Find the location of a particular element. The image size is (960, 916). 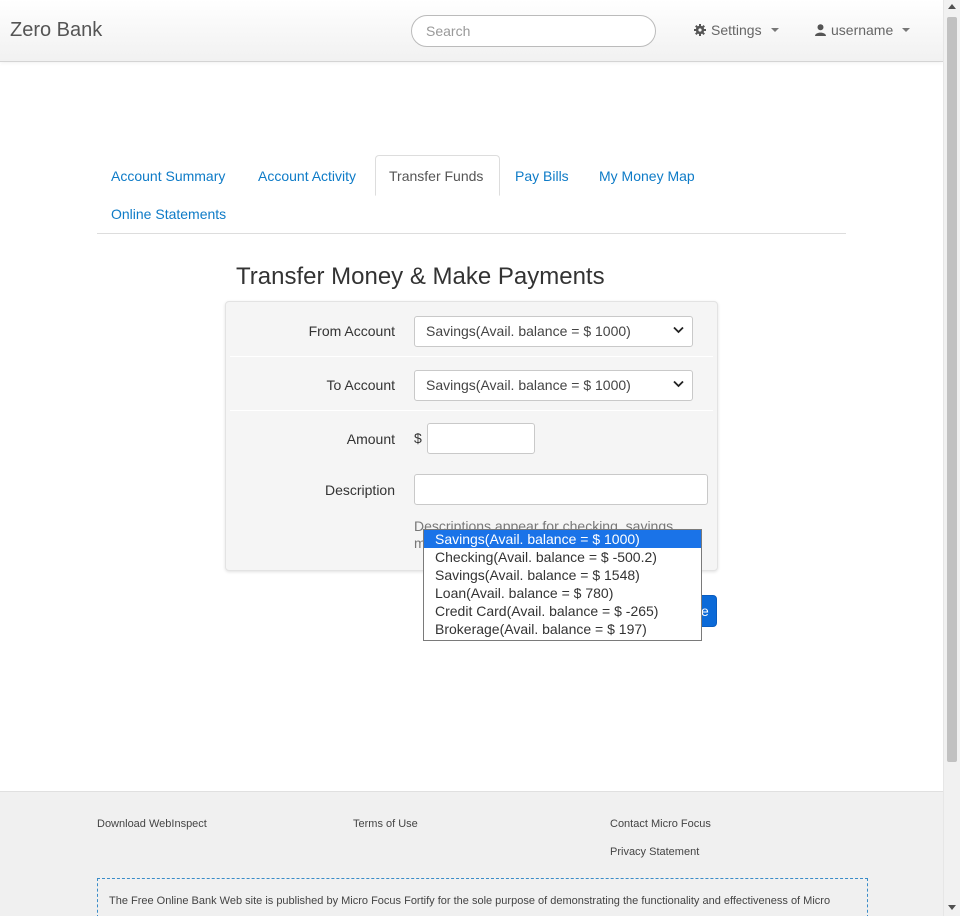

dropdown-option: Credit Card(Avail. balance = $ -265) is located at coordinates (562, 611).